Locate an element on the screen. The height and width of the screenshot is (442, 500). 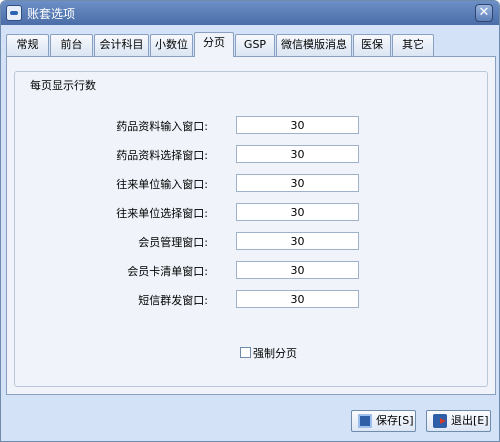
save-button: 保存[S] is located at coordinates (383, 421).